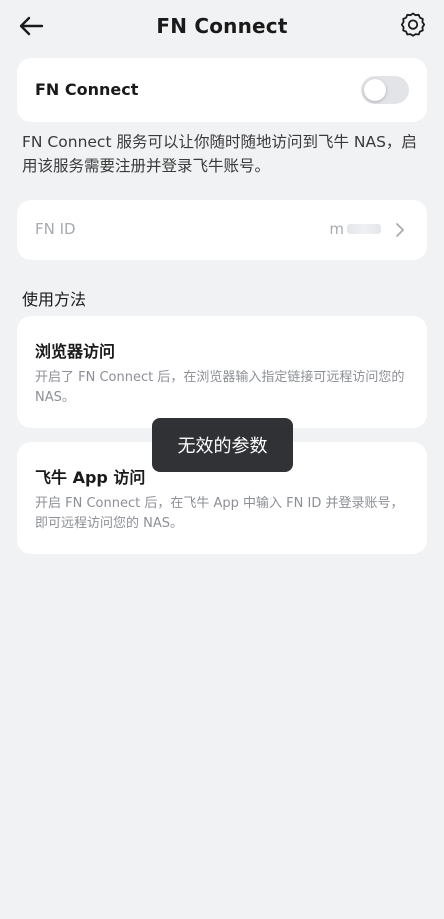 This screenshot has width=444, height=919. What do you see at coordinates (222, 230) in the screenshot?
I see `fn-id-row: FN ID m` at bounding box center [222, 230].